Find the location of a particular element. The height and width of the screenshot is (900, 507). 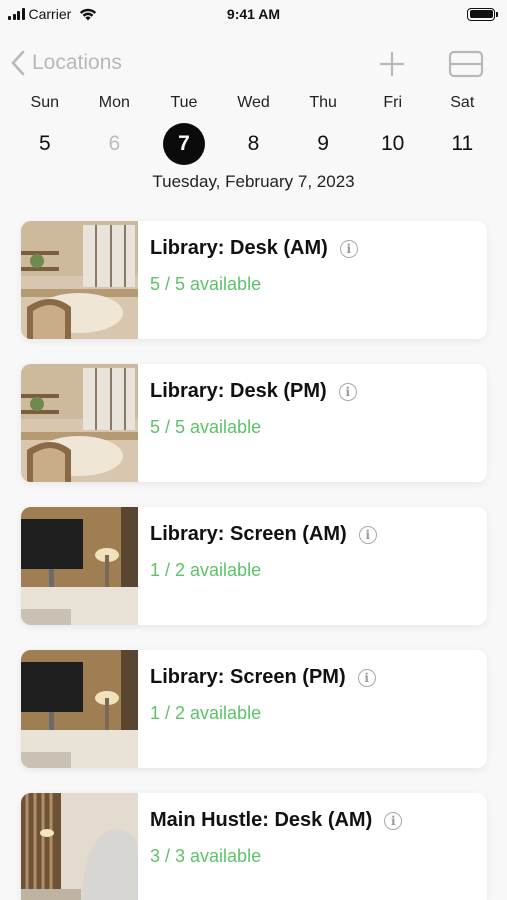

day-tuesday: Tue 7 is located at coordinates (184, 128).